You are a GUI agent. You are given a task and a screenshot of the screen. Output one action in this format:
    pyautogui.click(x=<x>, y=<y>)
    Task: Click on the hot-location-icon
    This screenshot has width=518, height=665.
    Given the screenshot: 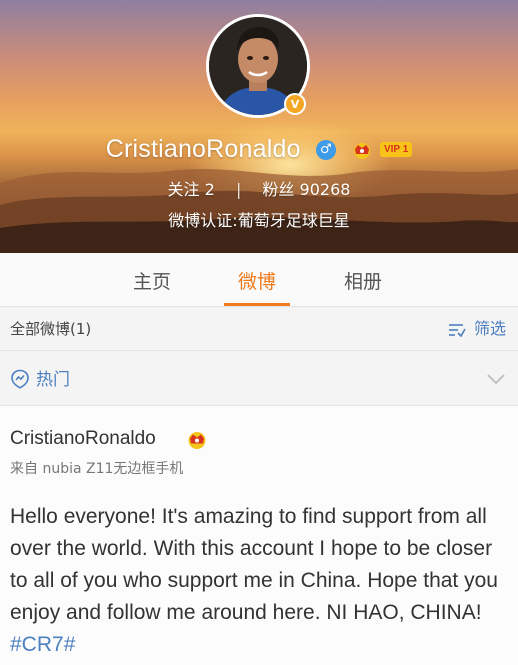 What is the action you would take?
    pyautogui.click(x=20, y=379)
    